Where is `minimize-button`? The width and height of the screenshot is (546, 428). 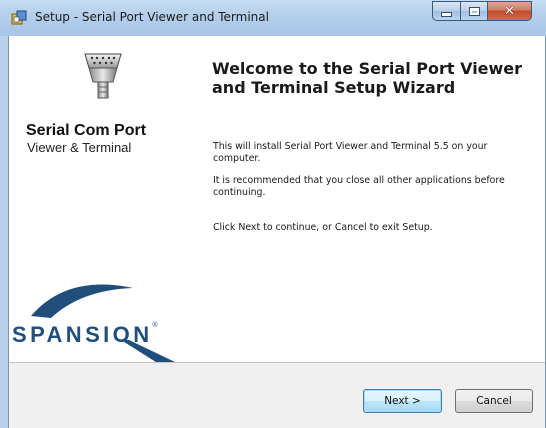 minimize-button is located at coordinates (446, 11).